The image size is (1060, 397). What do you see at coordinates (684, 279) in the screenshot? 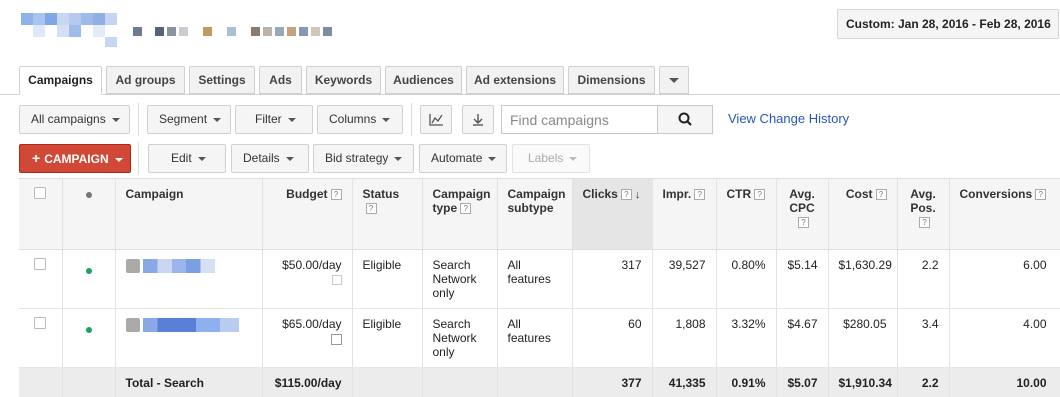
I see `impr-cell: 39,527` at bounding box center [684, 279].